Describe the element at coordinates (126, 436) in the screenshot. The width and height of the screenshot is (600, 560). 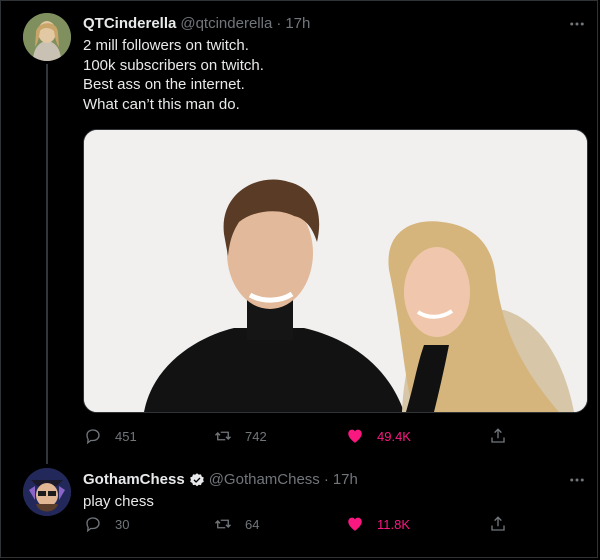
I see `reply-count: 451` at that location.